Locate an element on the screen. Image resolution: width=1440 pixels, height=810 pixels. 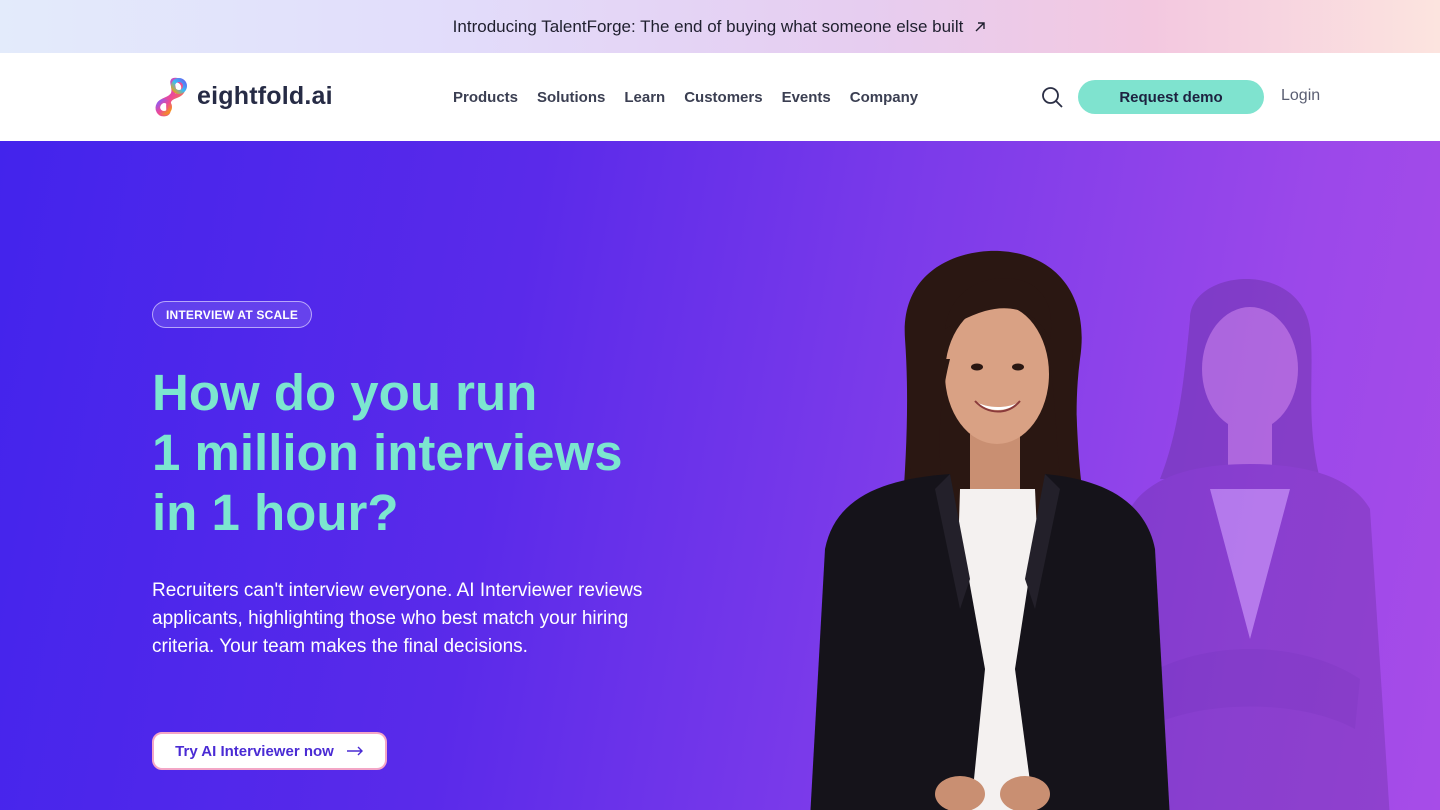
try-ai-interviewer-button: Try AI Interviewer now is located at coordinates (269, 751).